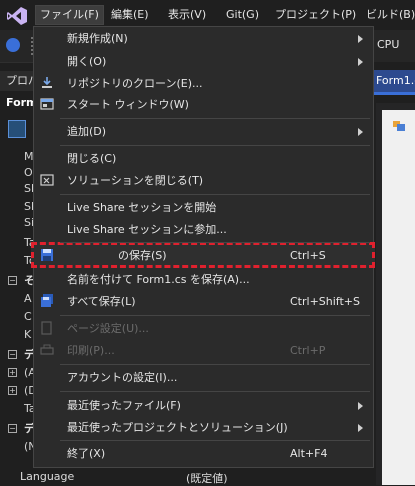 This screenshot has width=415, height=486. What do you see at coordinates (242, 15) in the screenshot?
I see `menu-git: Git(G)` at bounding box center [242, 15].